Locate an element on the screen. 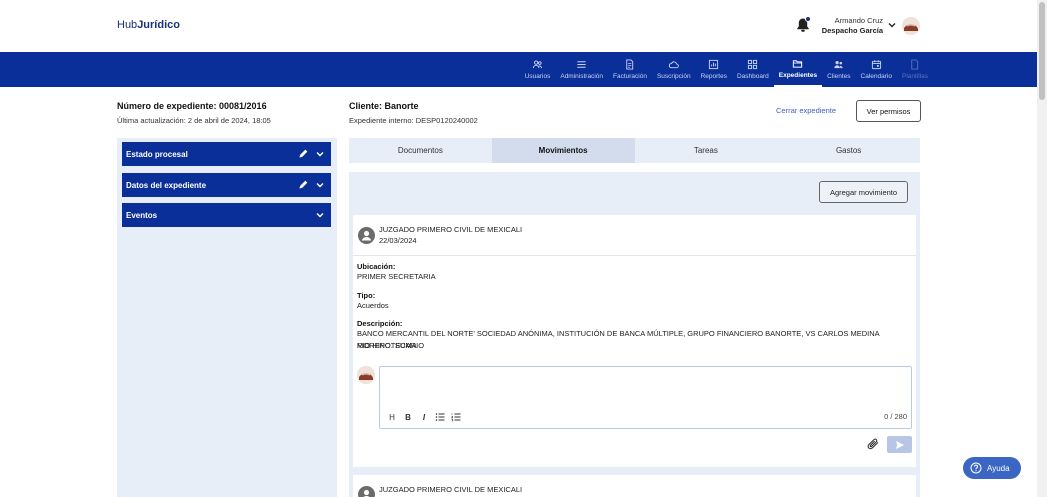 This screenshot has width=1047, height=497. nav-item-clientes: Clientes is located at coordinates (838, 69).